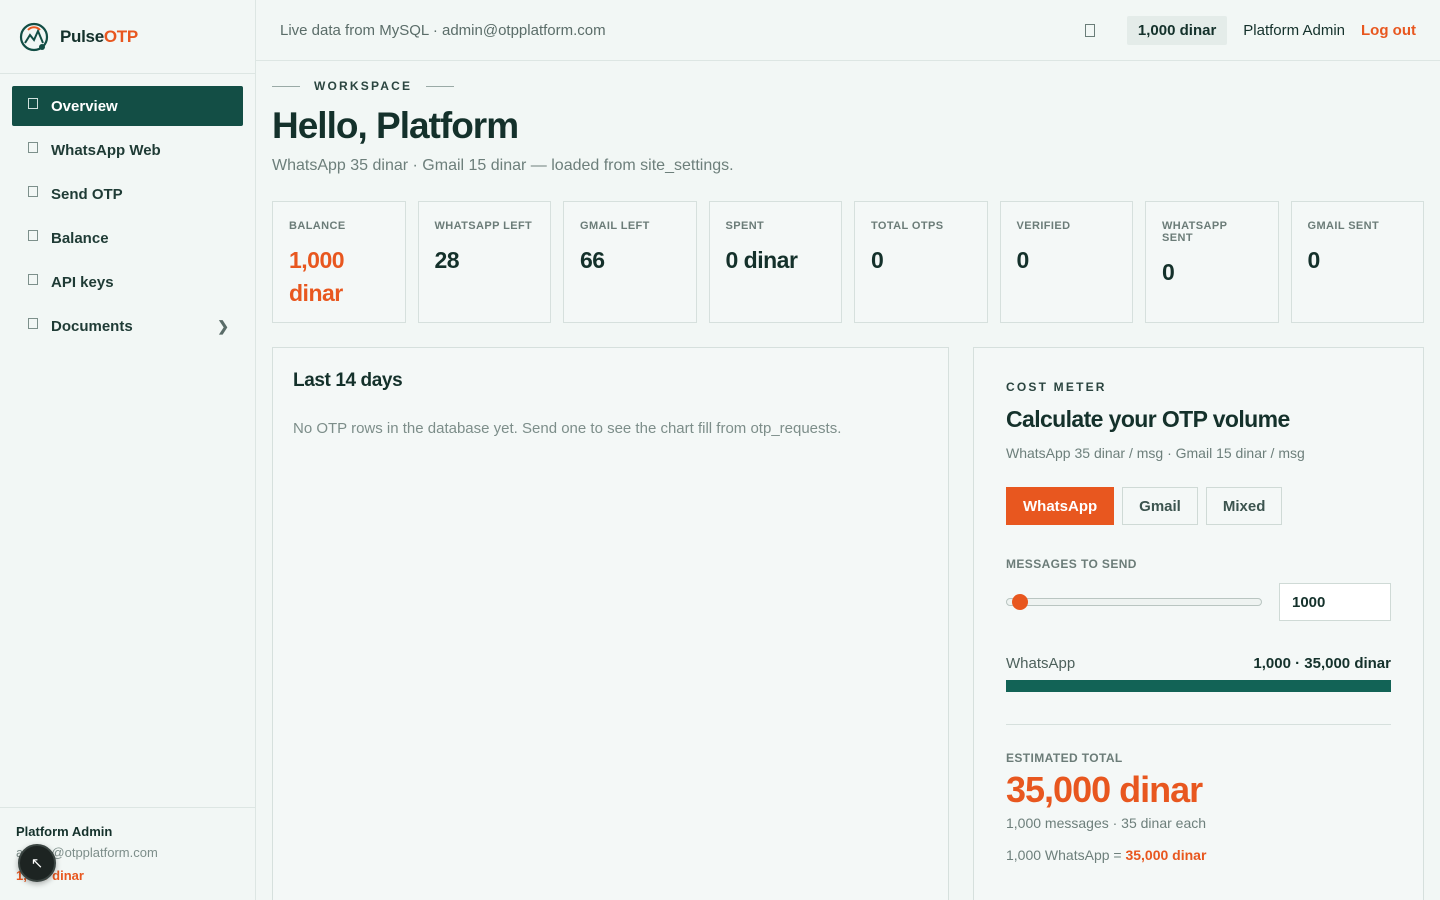 The width and height of the screenshot is (1440, 900). I want to click on sidebar-item-label: WhatsApp Web, so click(106, 150).